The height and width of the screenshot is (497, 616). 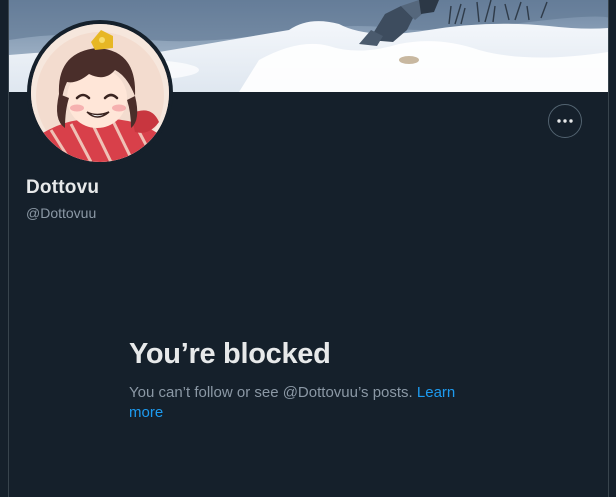 I want to click on right-column-edge, so click(x=612, y=248).